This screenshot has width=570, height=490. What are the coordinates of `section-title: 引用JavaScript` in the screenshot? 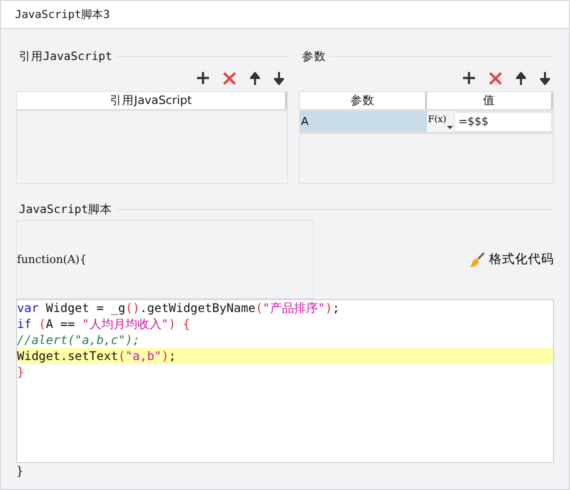 It's located at (65, 56).